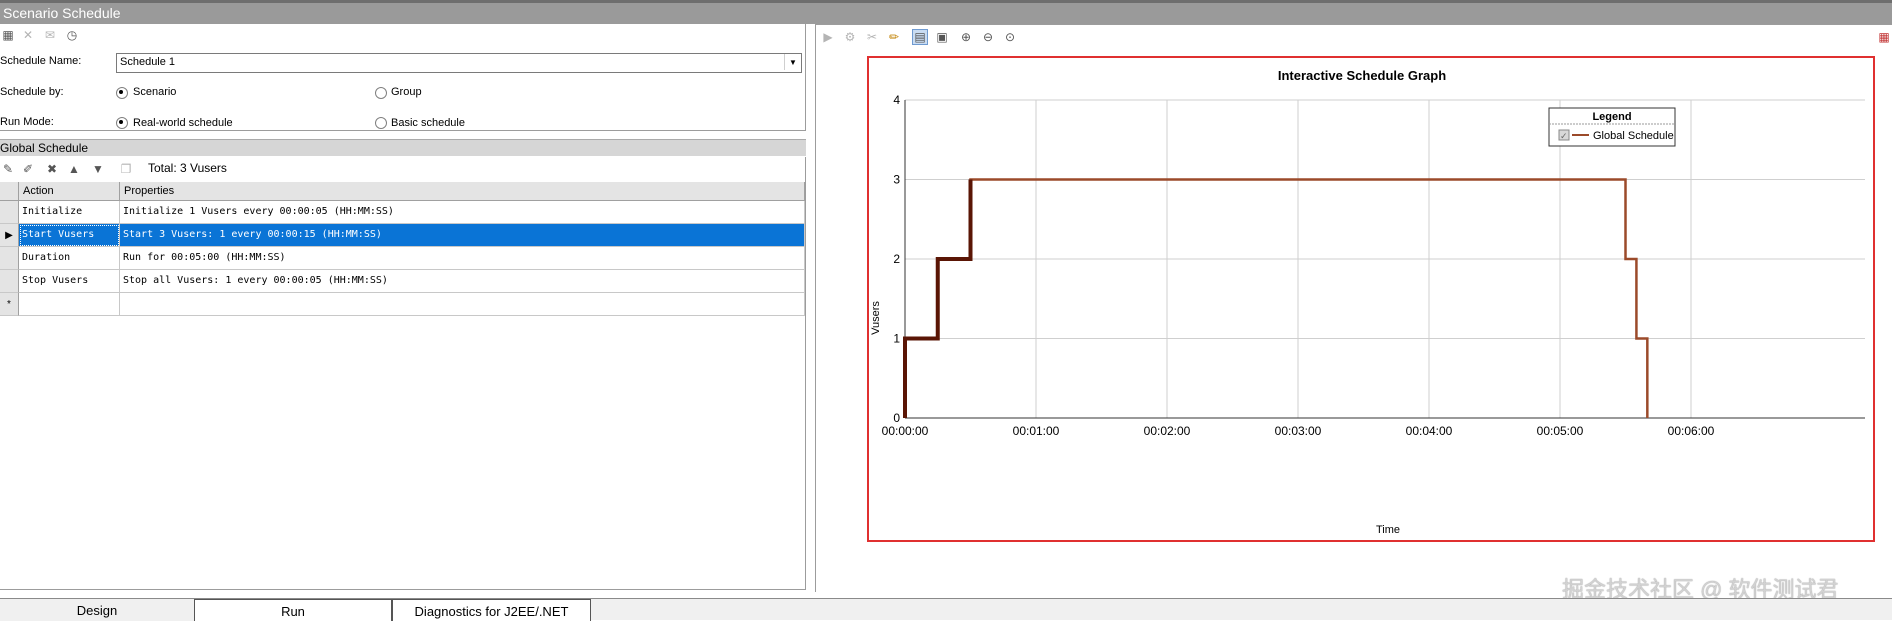 This screenshot has width=1892, height=623. Describe the element at coordinates (1560, 431) in the screenshot. I see `x-tick-label: 00:05:00` at that location.